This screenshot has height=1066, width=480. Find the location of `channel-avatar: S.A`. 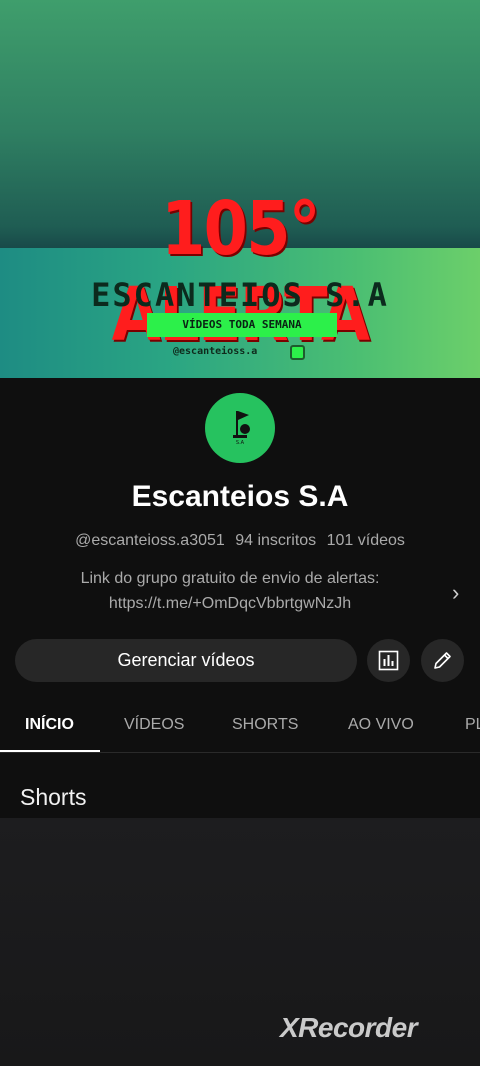

channel-avatar: S.A is located at coordinates (240, 428).